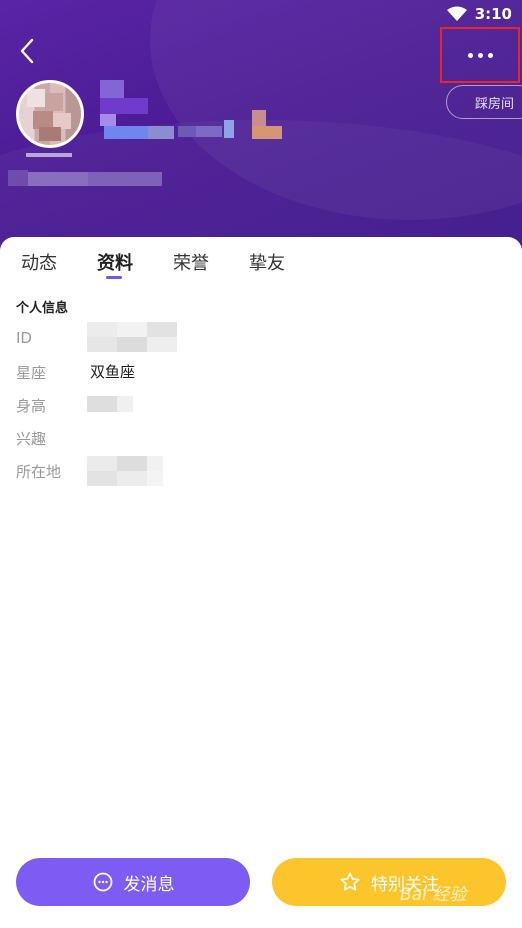 Image resolution: width=522 pixels, height=928 pixels. Describe the element at coordinates (113, 372) in the screenshot. I see `zodiac-value: 双鱼座` at that location.